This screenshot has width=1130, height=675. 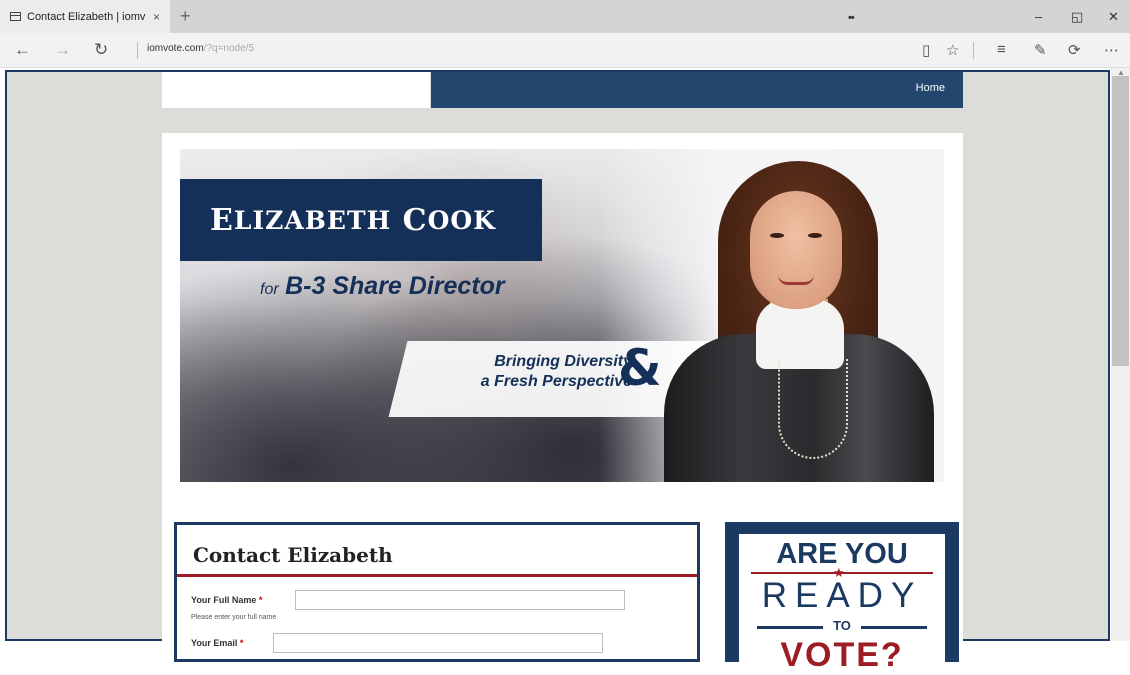 I want to click on vote-line-3: VOTE?, so click(x=842, y=655).